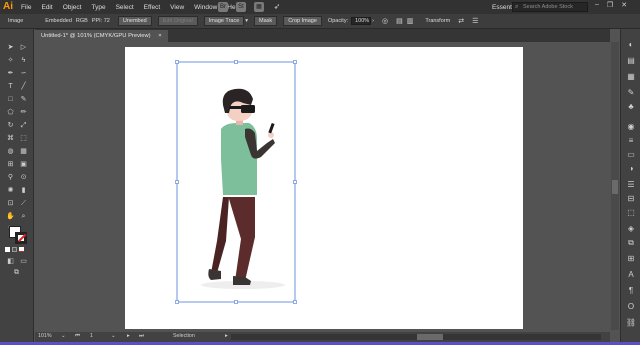 This screenshot has height=345, width=640. I want to click on transparency-panel-icon: ◑, so click(631, 168).